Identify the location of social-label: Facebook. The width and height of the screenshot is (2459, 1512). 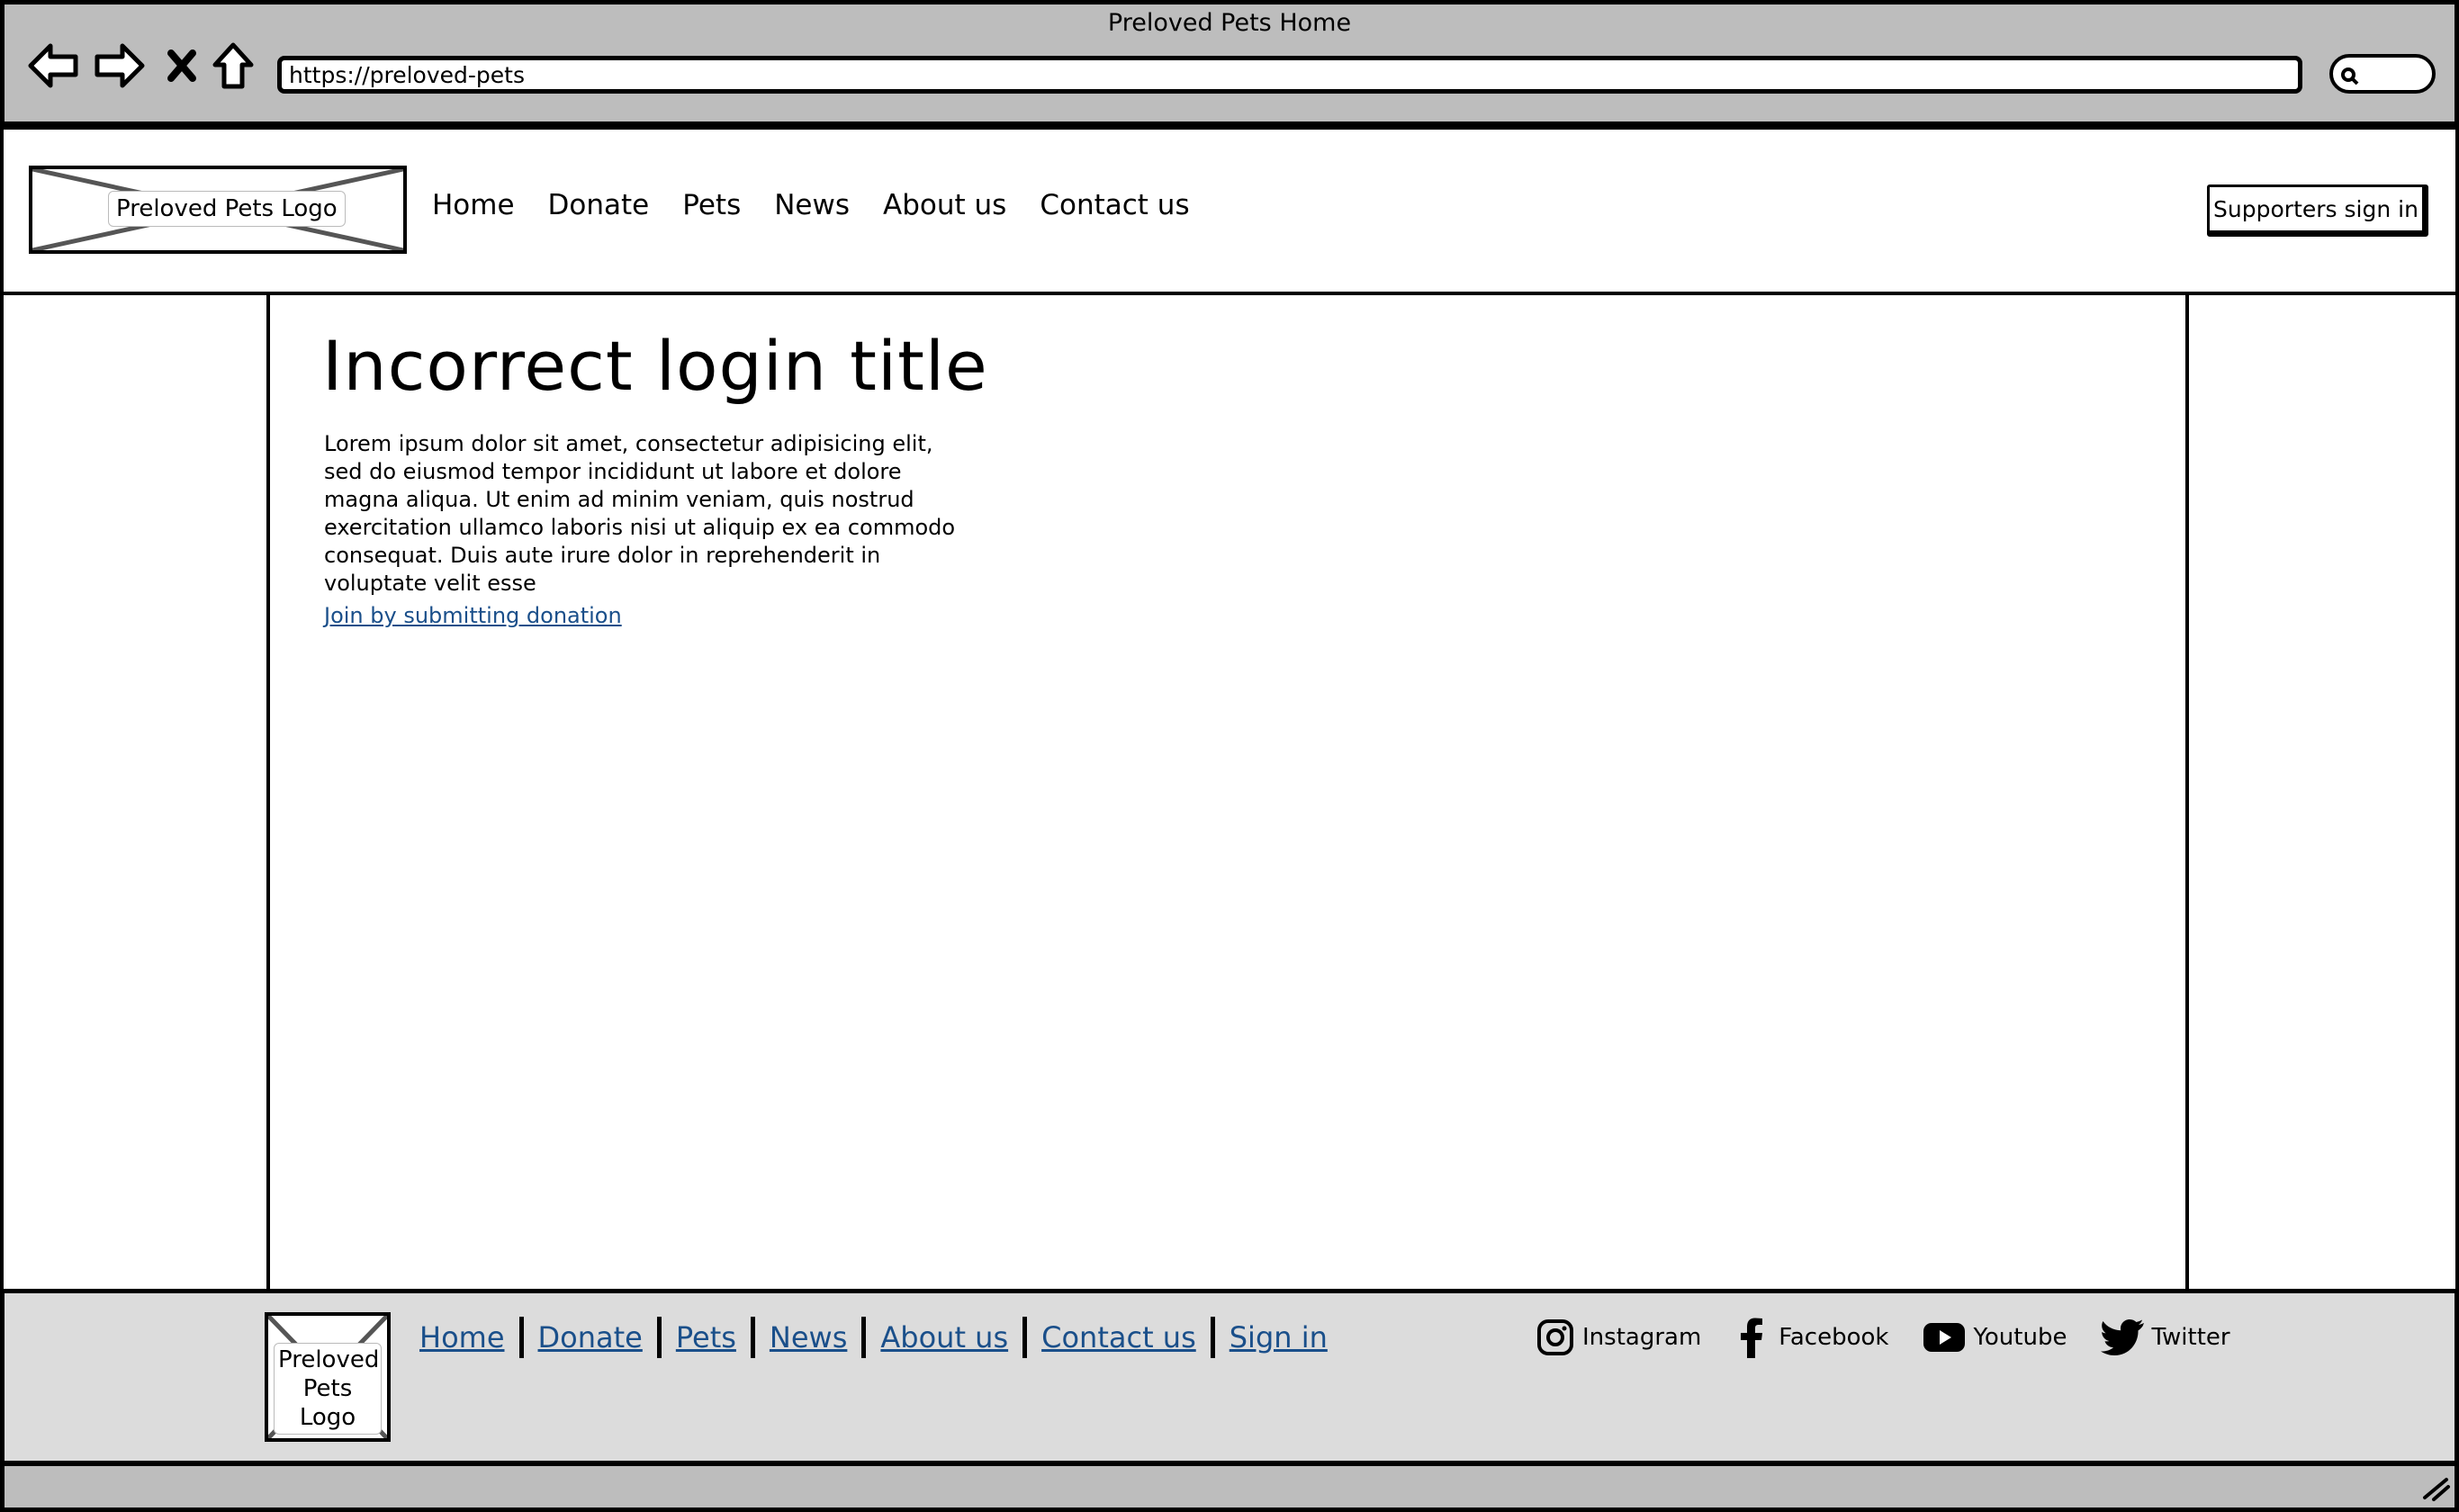
(1834, 1337).